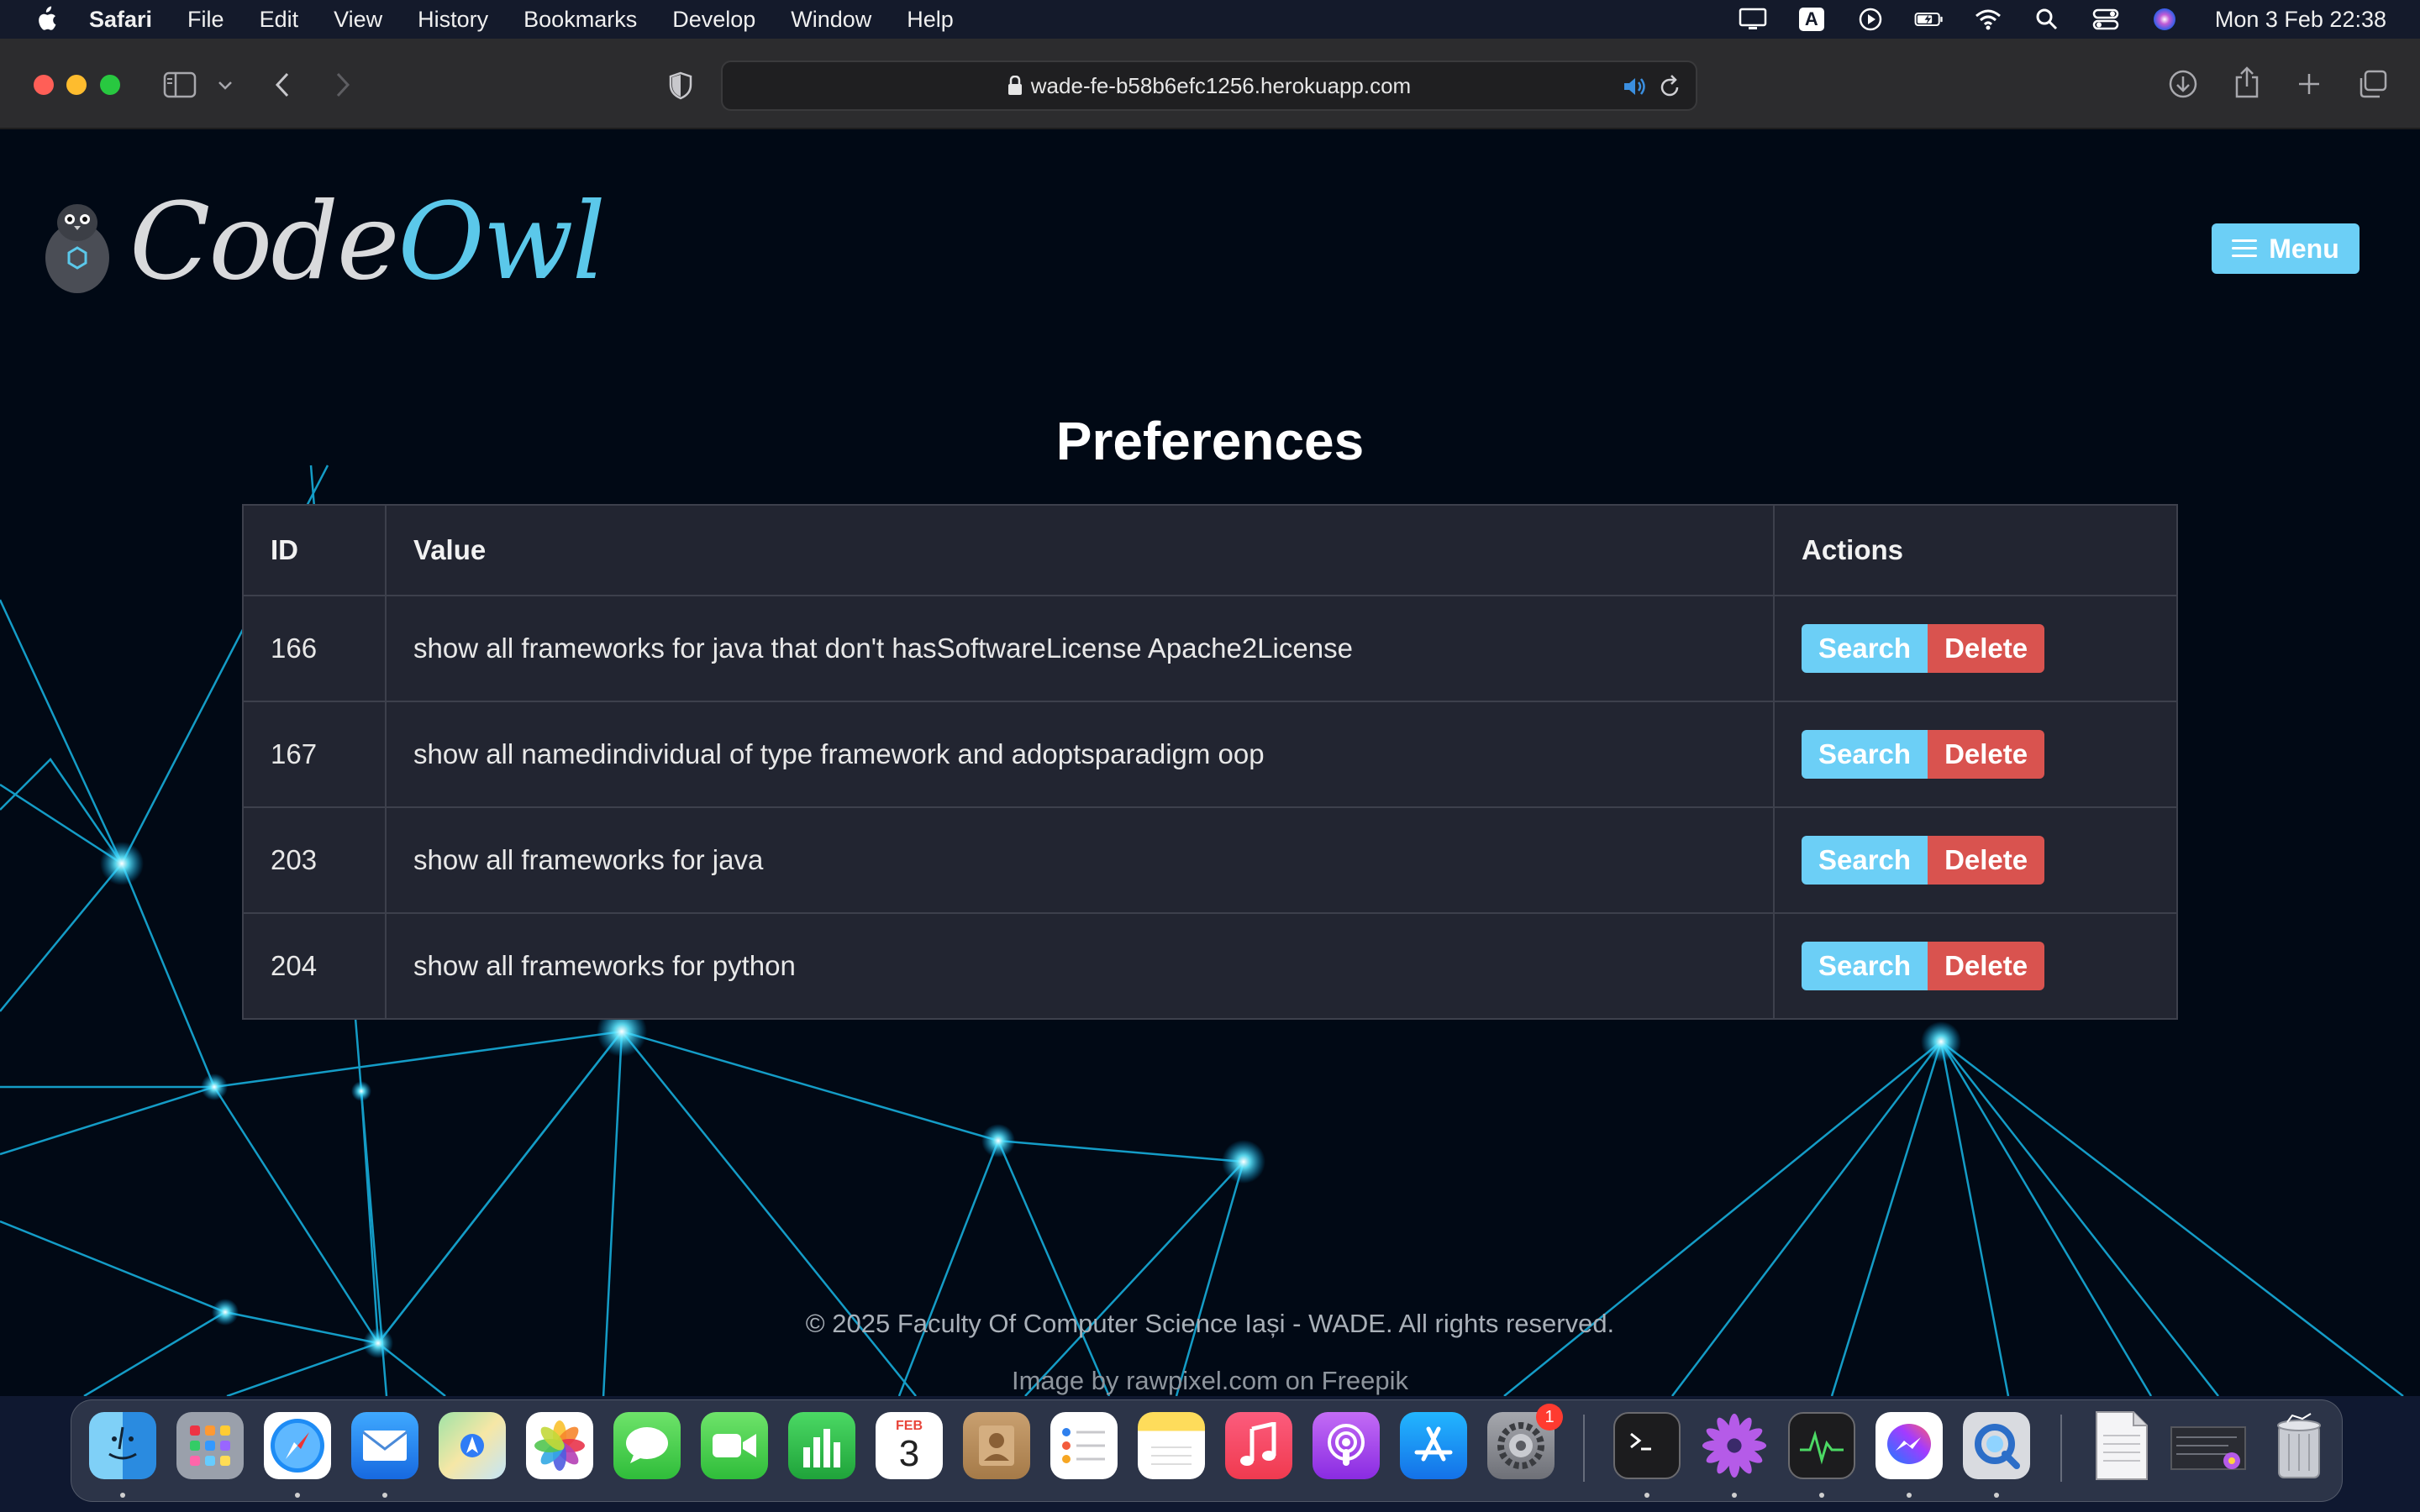  What do you see at coordinates (501, 241) in the screenshot?
I see `logo-text-owl: Owl` at bounding box center [501, 241].